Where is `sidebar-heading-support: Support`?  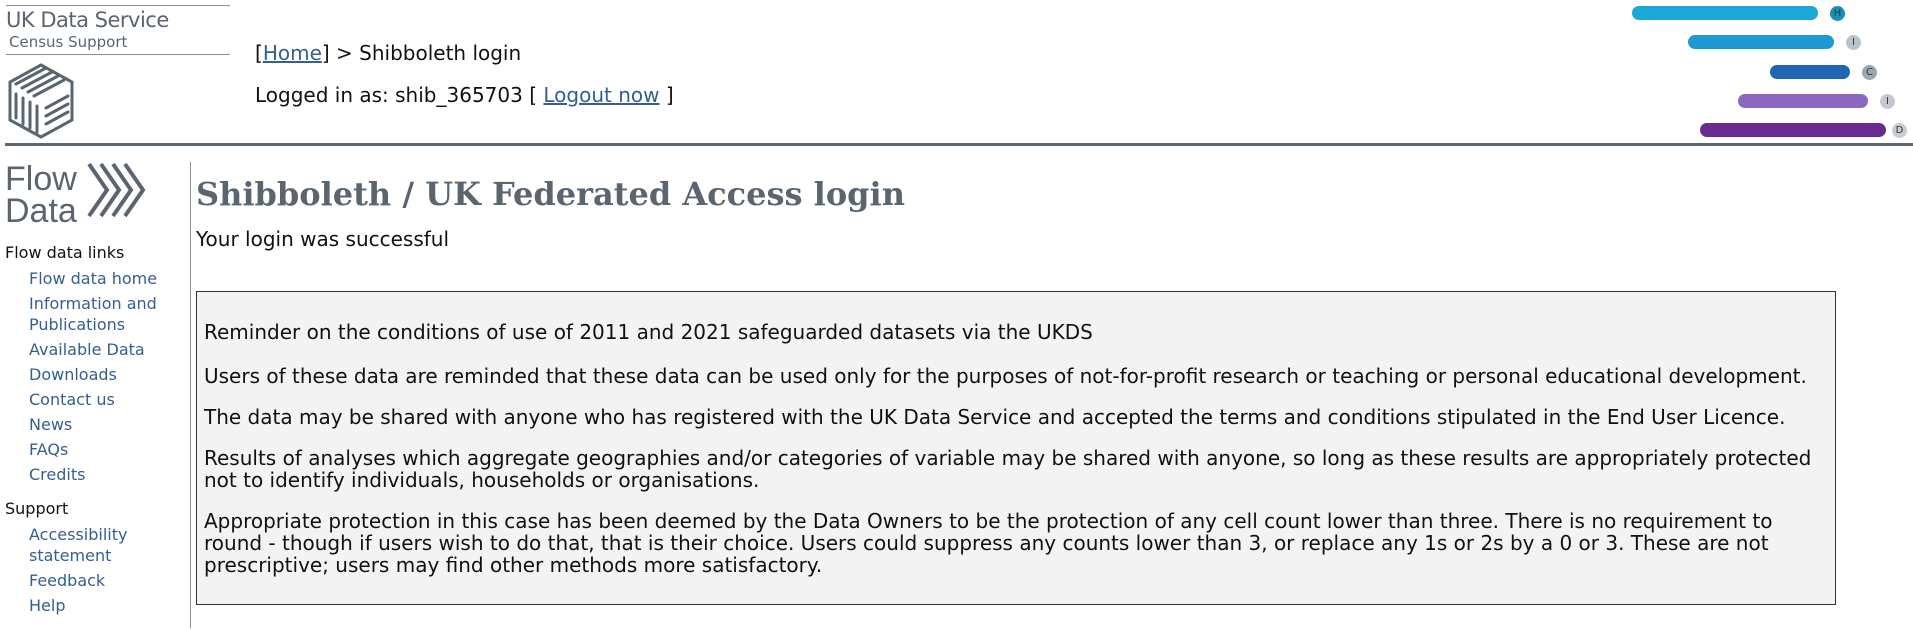 sidebar-heading-support: Support is located at coordinates (37, 508).